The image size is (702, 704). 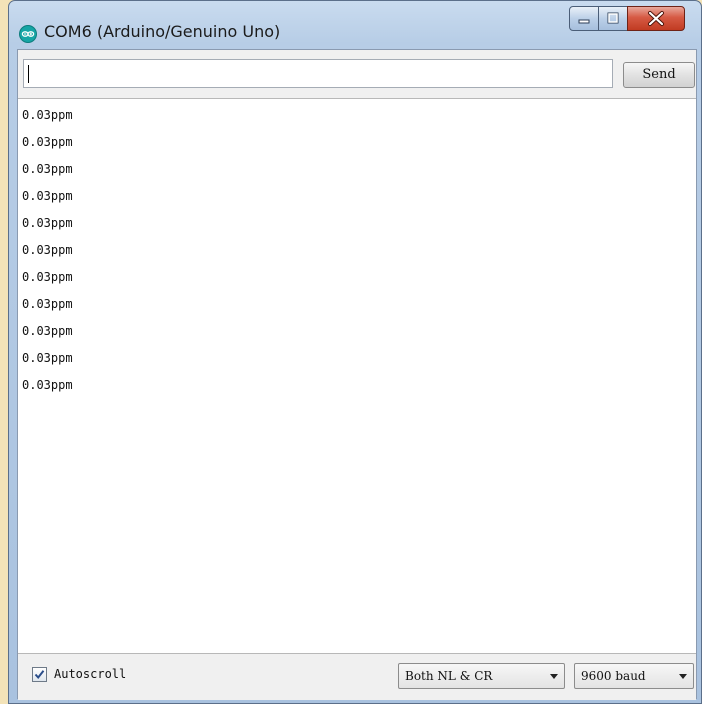 I want to click on line-ending-value: Both NL & CR, so click(x=449, y=676).